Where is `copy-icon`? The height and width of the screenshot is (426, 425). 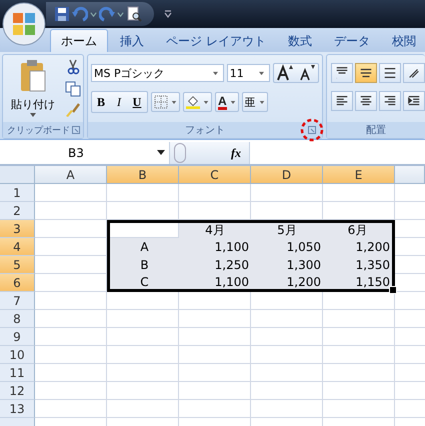 copy-icon is located at coordinates (73, 89).